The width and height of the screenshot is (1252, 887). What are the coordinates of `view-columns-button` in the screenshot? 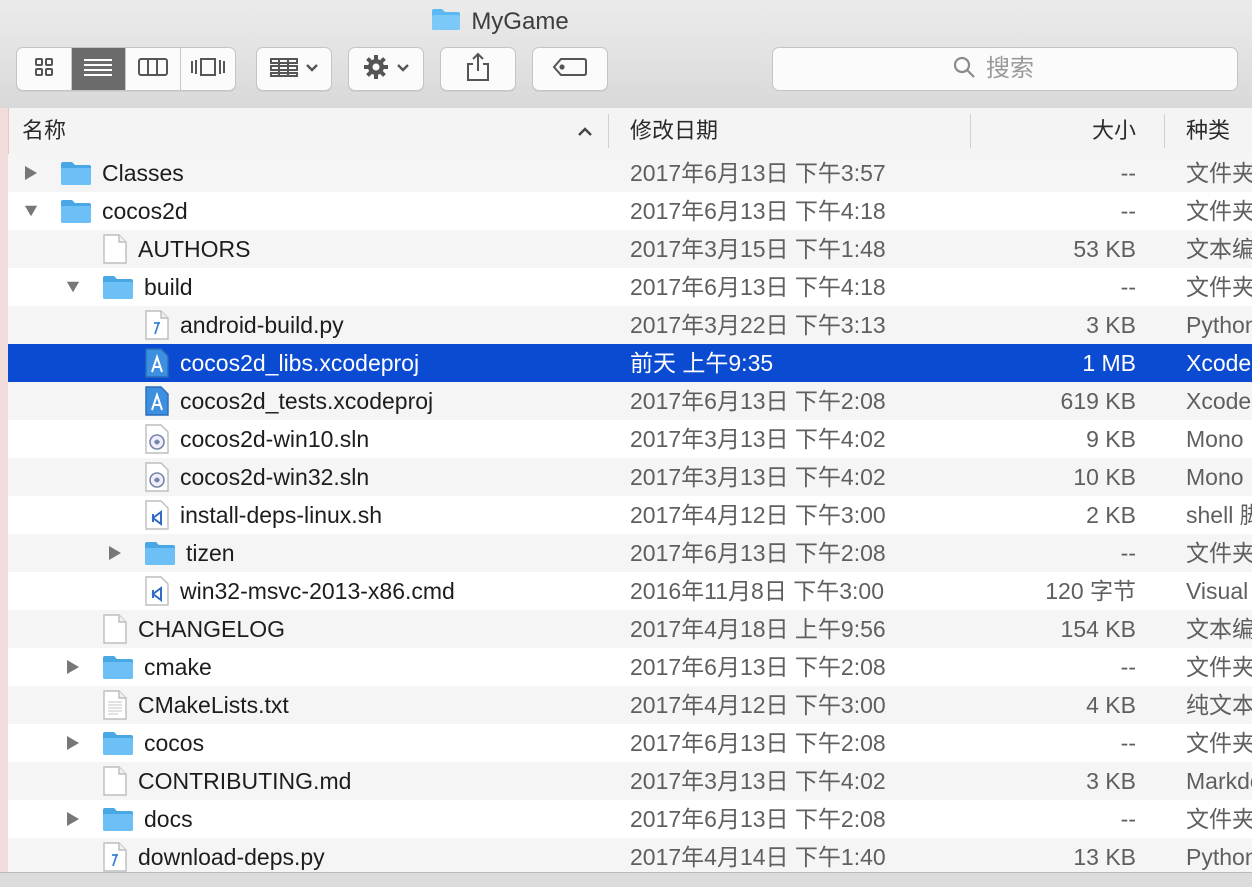 It's located at (153, 69).